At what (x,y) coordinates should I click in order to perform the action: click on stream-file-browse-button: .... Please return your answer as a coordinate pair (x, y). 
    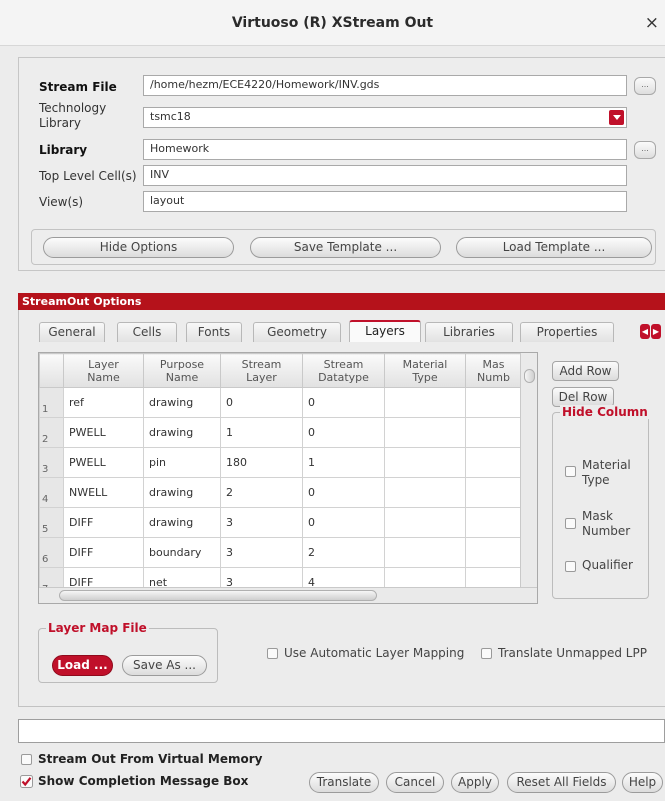
    Looking at the image, I should click on (645, 86).